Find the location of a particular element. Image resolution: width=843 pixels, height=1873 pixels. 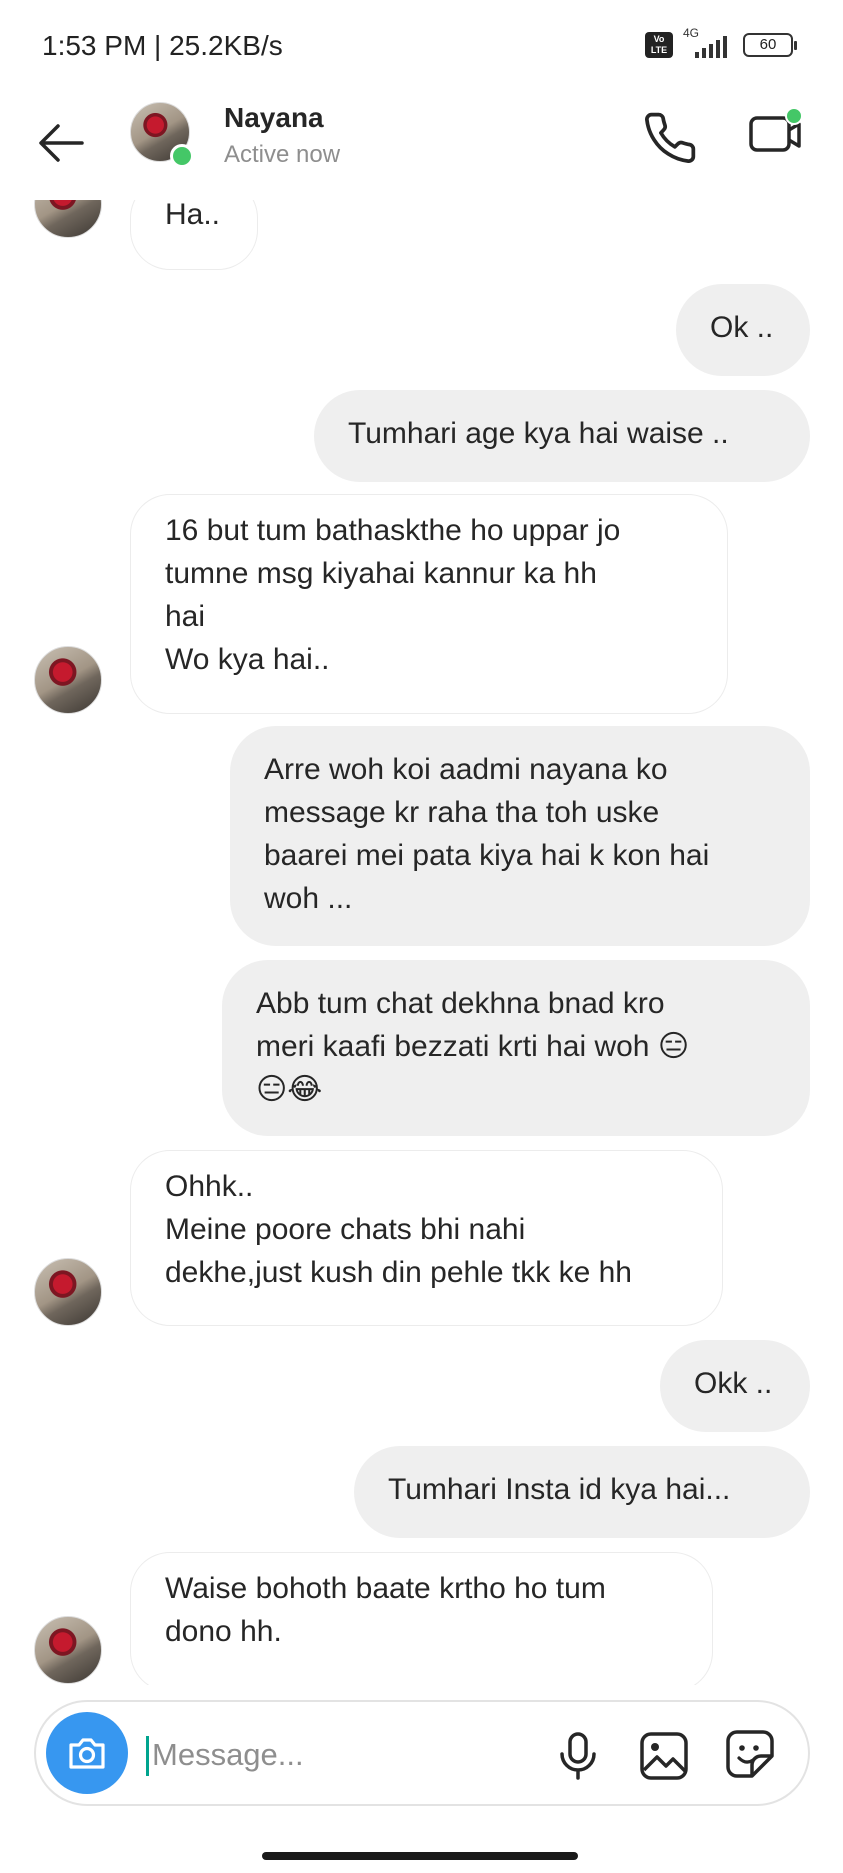

gallery-icon is located at coordinates (664, 1756).